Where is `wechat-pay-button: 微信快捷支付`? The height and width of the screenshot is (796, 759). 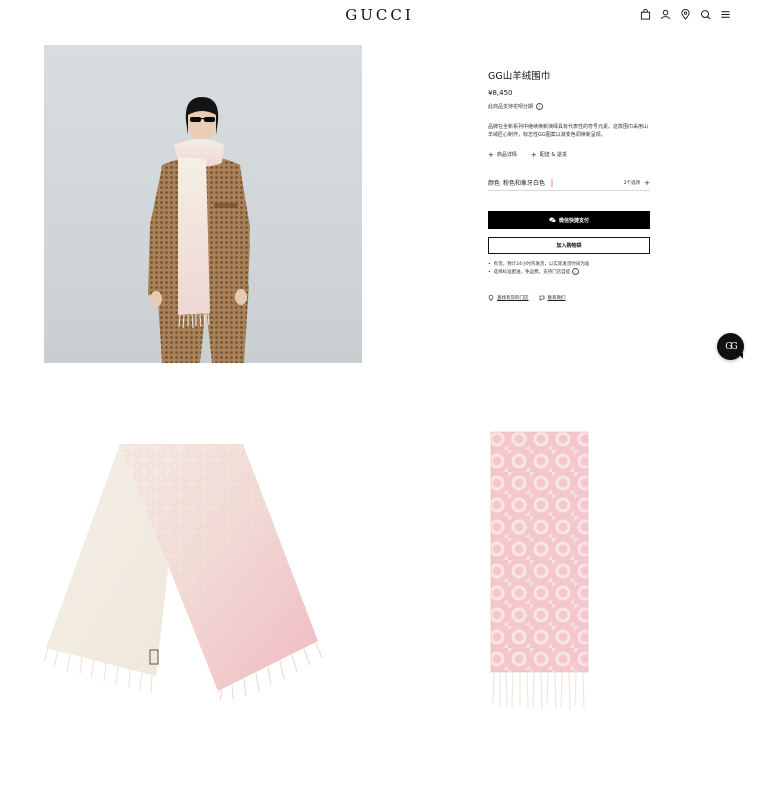 wechat-pay-button: 微信快捷支付 is located at coordinates (569, 220).